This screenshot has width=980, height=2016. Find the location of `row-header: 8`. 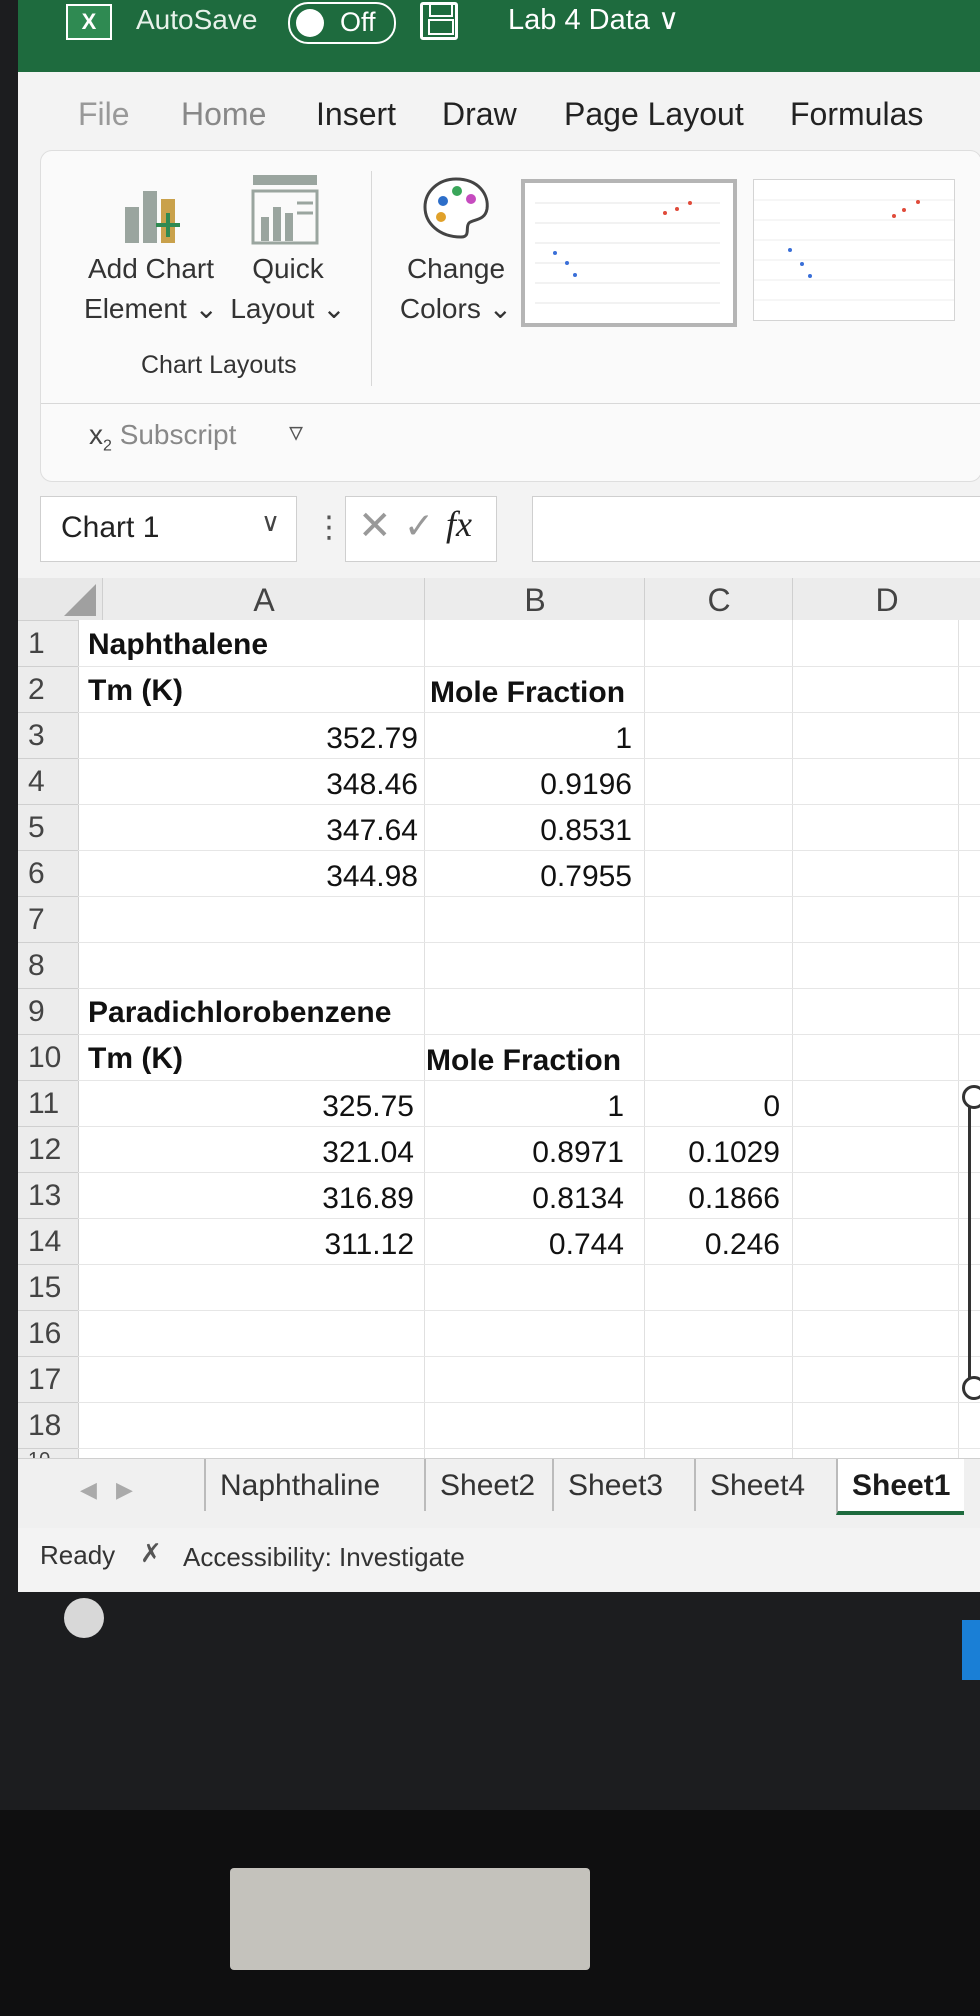

row-header: 8 is located at coordinates (48, 965).